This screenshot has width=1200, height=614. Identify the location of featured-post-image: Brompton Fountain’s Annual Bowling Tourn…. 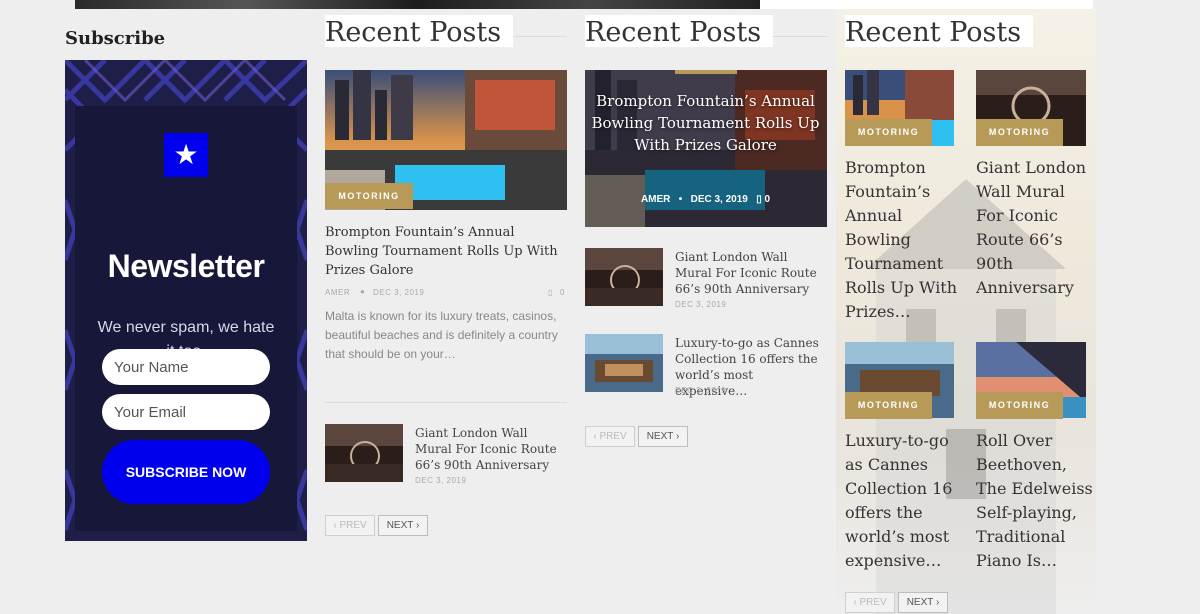
(706, 148).